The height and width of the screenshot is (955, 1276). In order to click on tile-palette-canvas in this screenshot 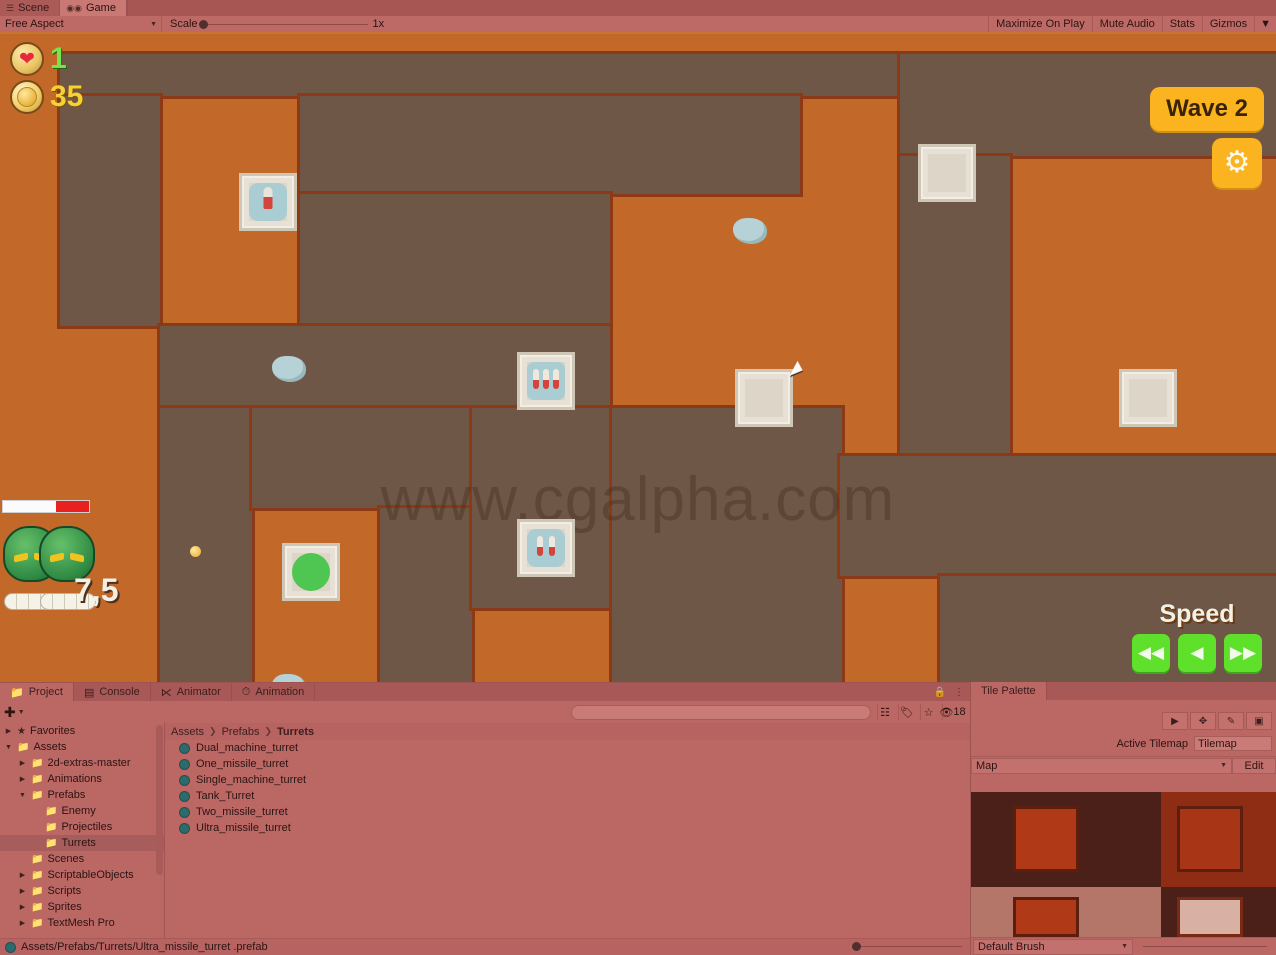, I will do `click(1123, 864)`.